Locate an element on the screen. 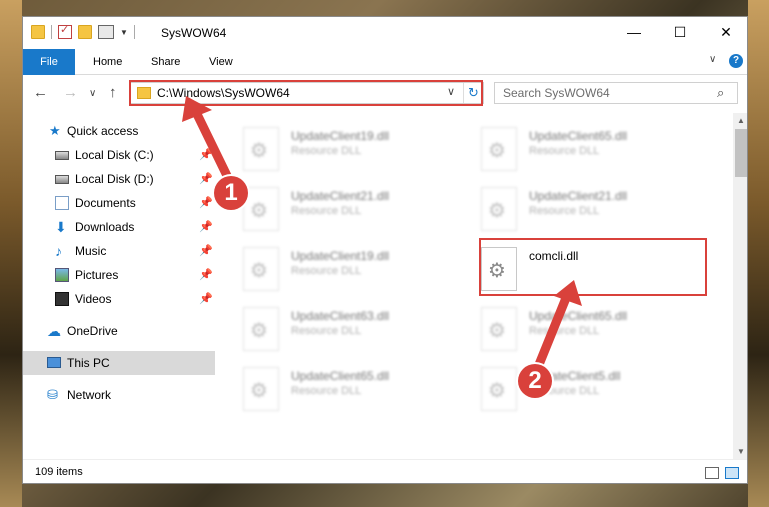  tab-view: View is located at coordinates (221, 62).